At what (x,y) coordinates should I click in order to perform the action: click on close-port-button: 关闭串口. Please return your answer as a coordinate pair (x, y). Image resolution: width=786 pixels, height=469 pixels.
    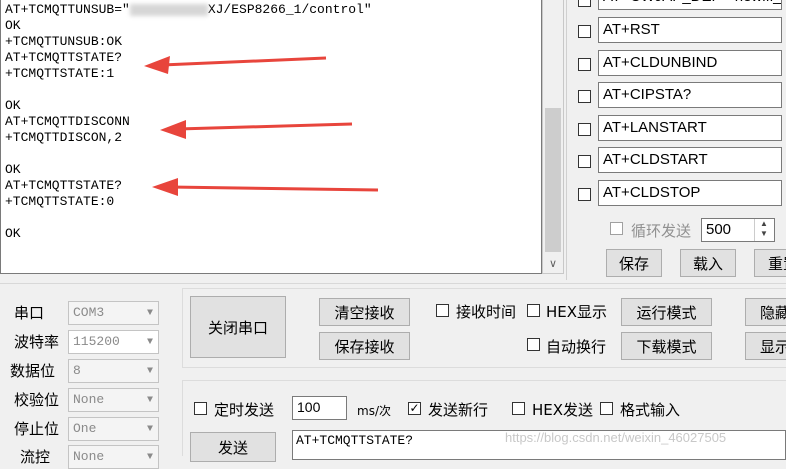
    Looking at the image, I should click on (238, 327).